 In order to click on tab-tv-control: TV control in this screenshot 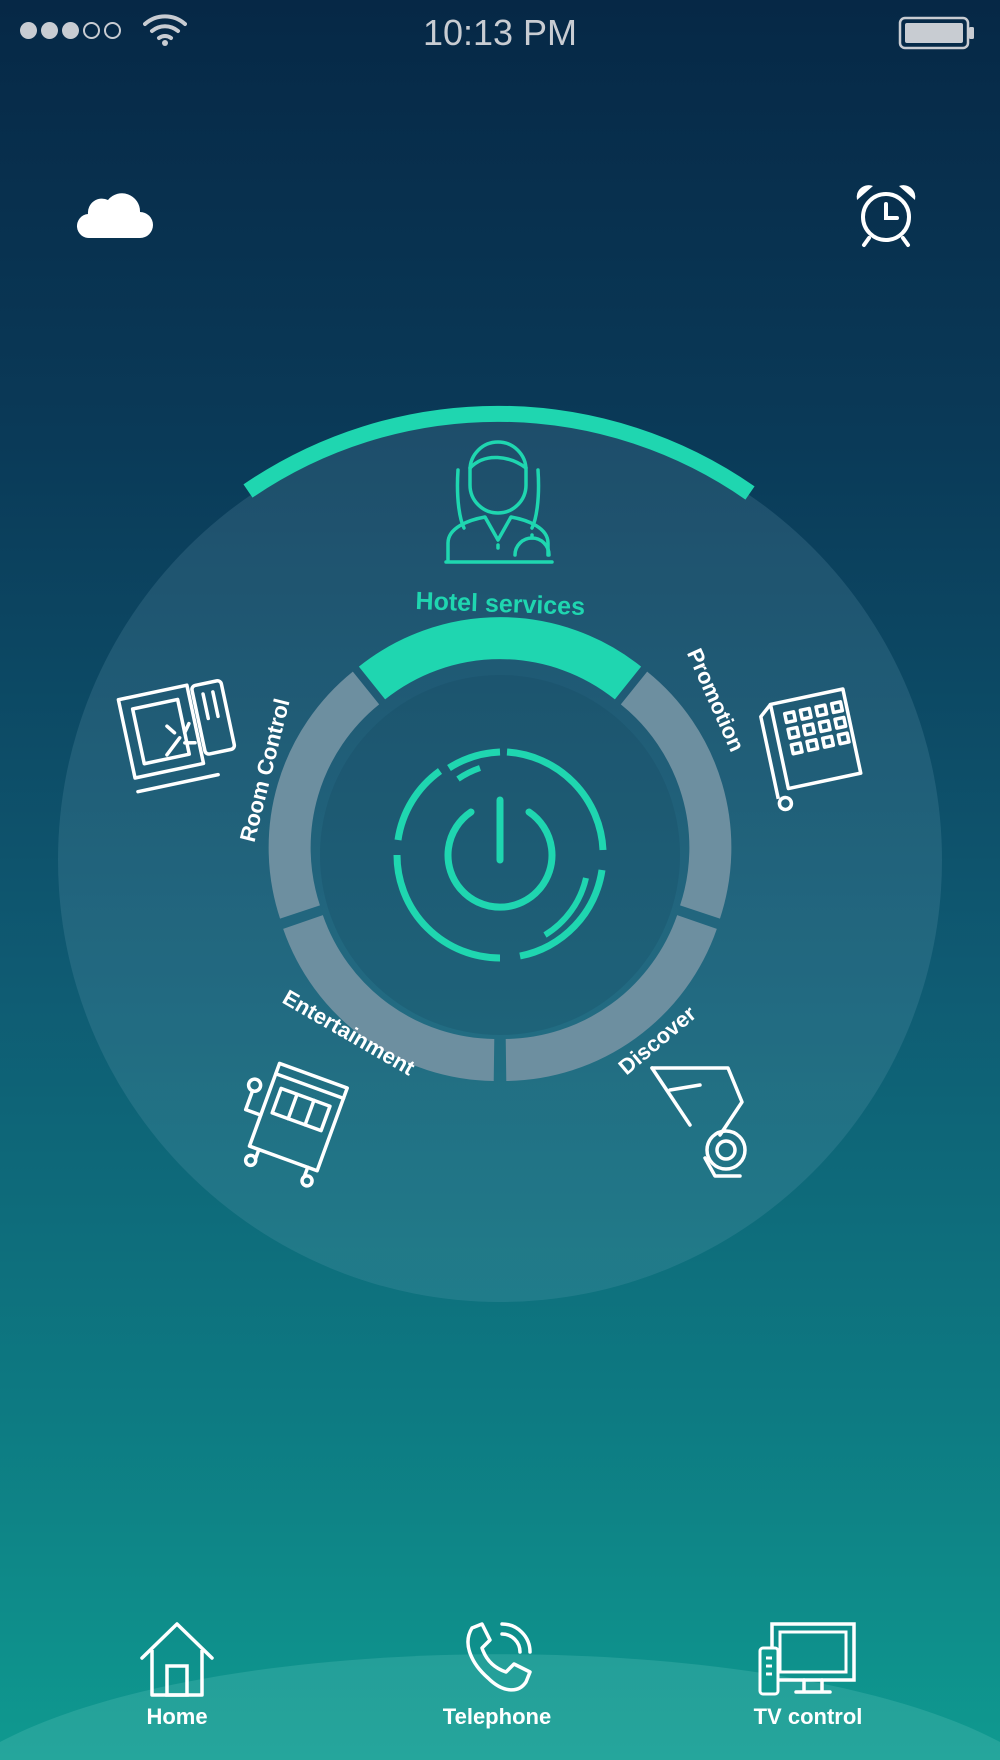, I will do `click(808, 1675)`.